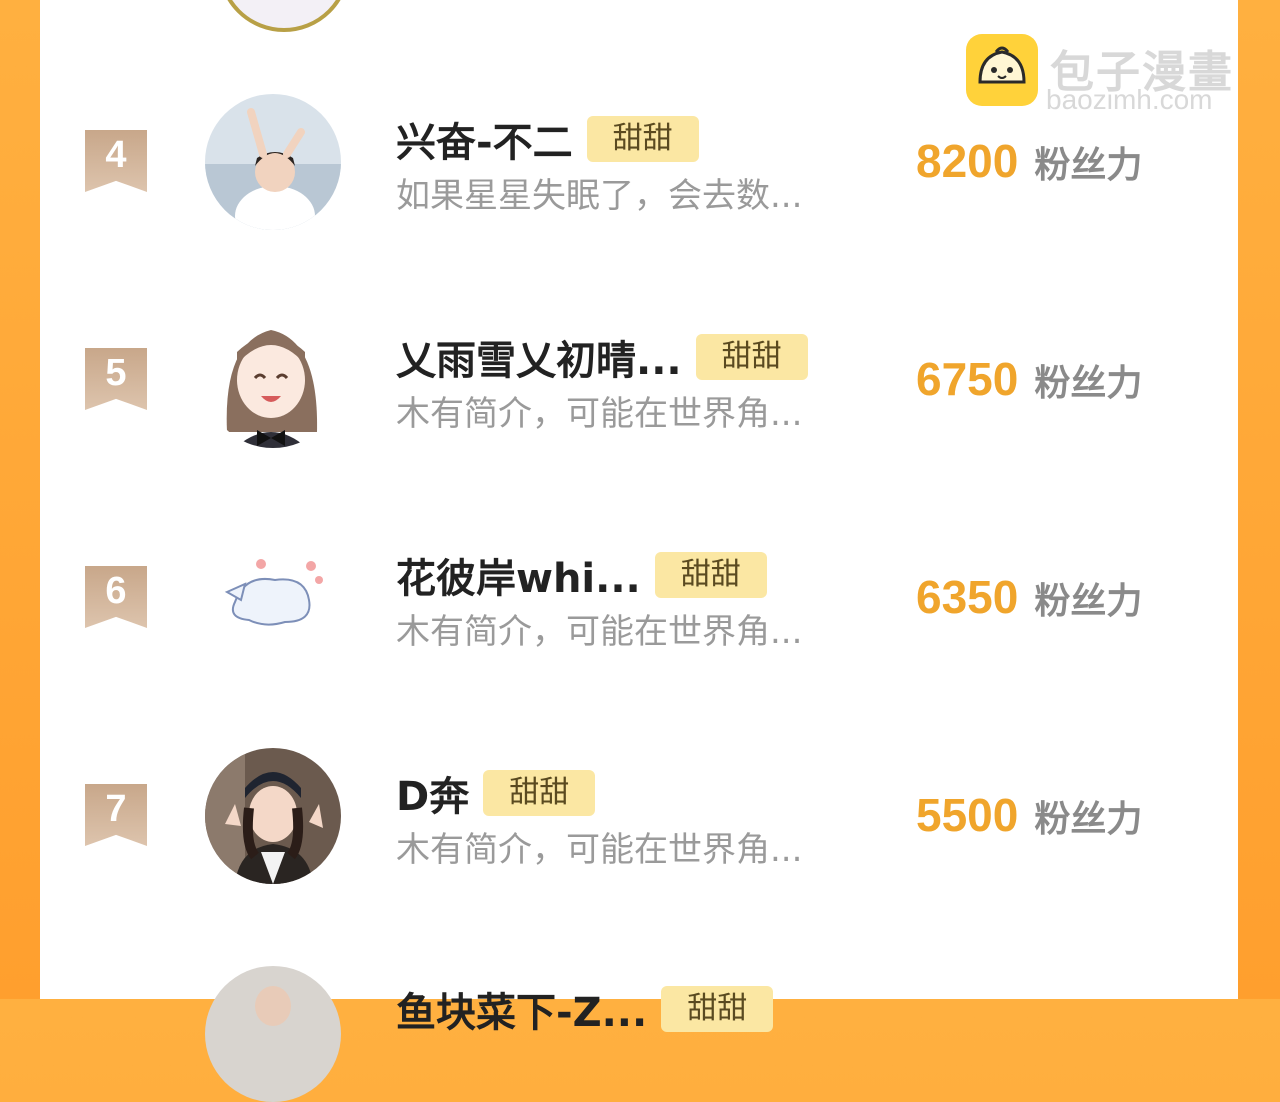 The height and width of the screenshot is (1102, 1280). What do you see at coordinates (284, 16) in the screenshot?
I see `avatar-partial-top` at bounding box center [284, 16].